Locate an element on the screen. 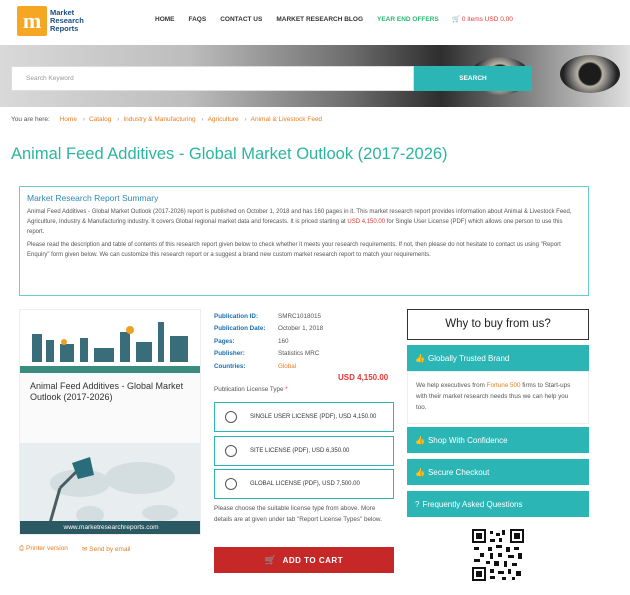 Image resolution: width=630 pixels, height=595 pixels. breadcrumb-industry: Industry & Manufacturing is located at coordinates (159, 119).